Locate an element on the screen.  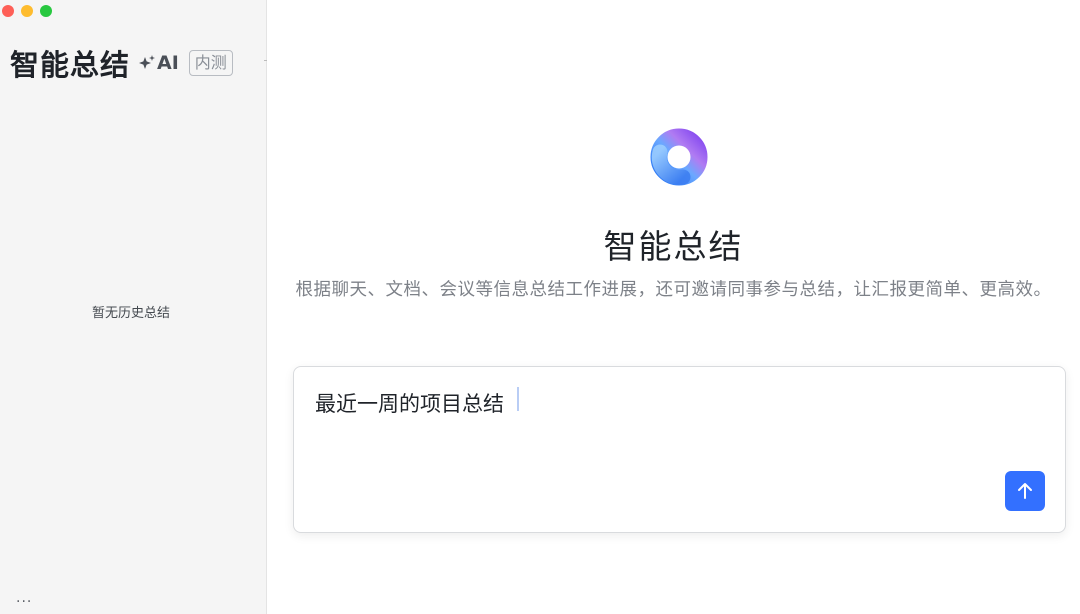
send-button is located at coordinates (1025, 491).